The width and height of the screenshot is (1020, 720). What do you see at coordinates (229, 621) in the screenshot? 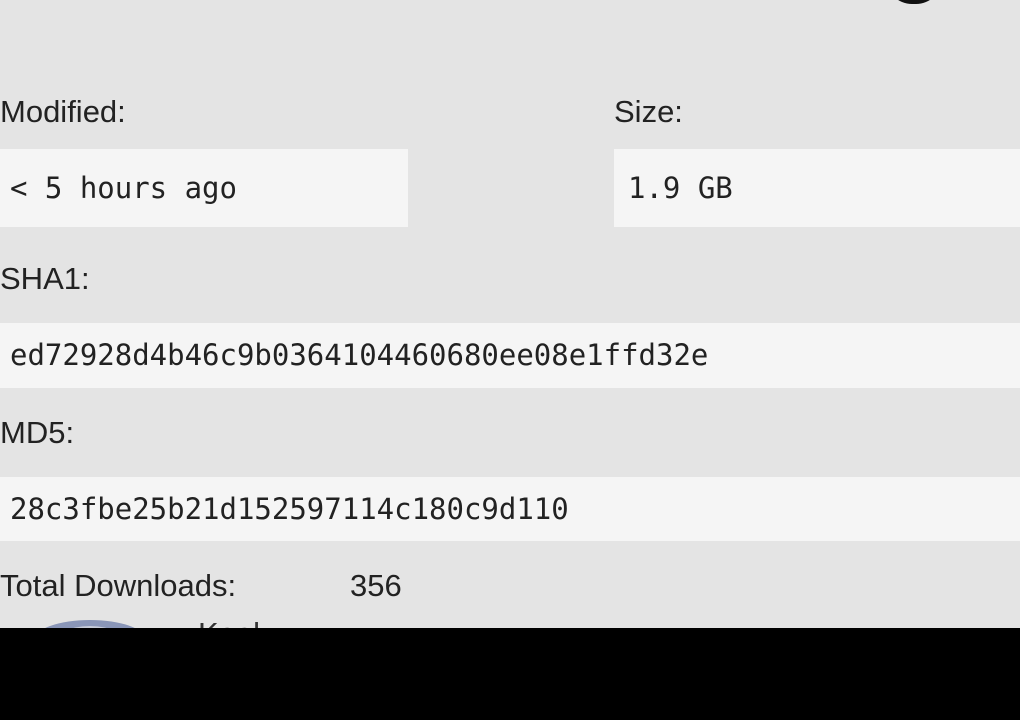
I see `author-name: Kaal` at bounding box center [229, 621].